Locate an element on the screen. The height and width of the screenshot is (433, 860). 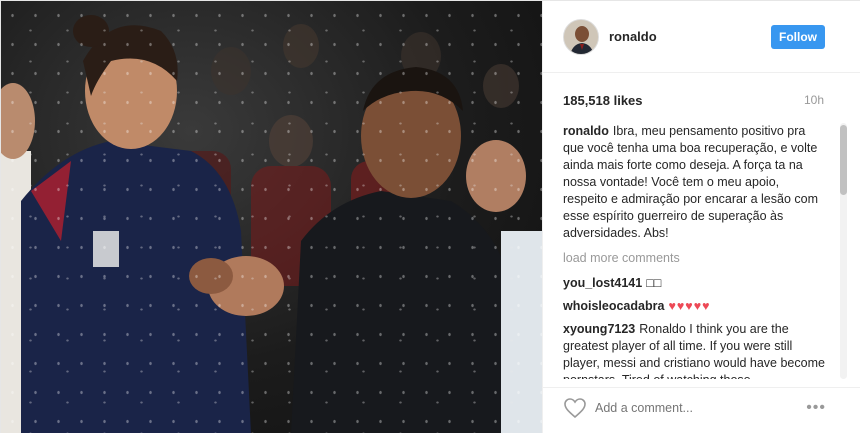
follow-button: Follow is located at coordinates (798, 37).